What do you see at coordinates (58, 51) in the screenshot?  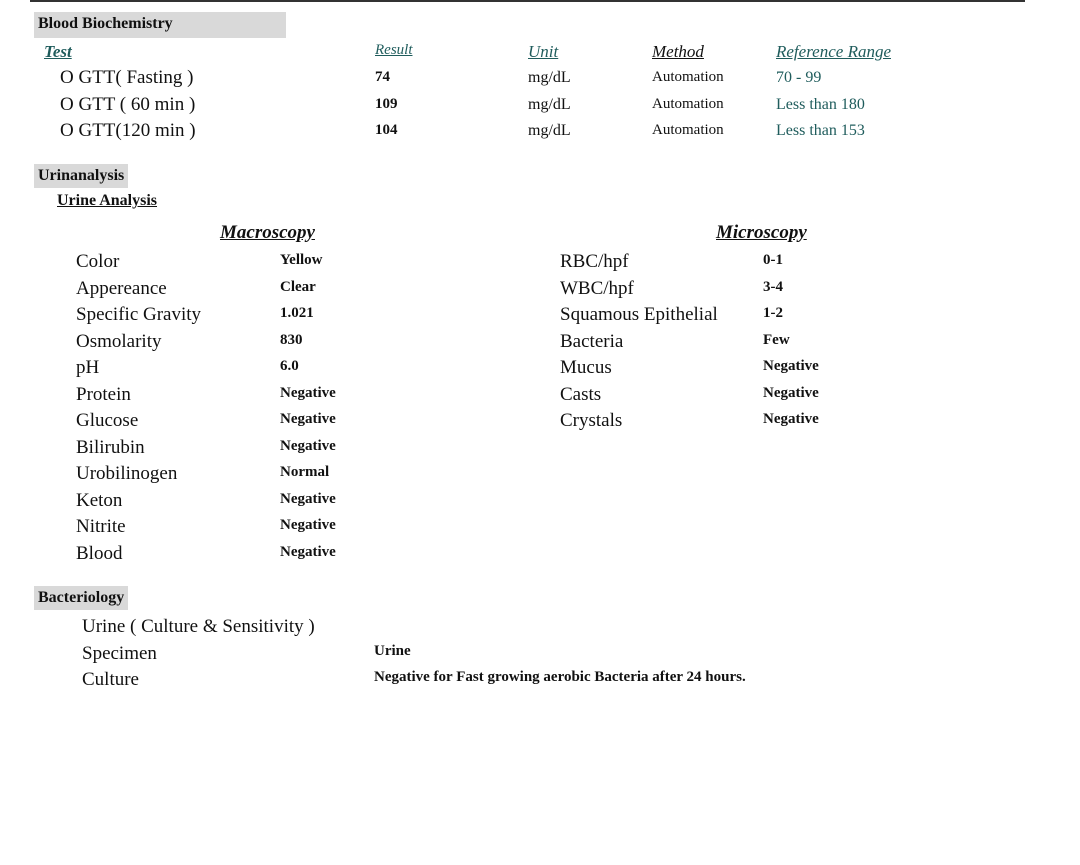 I see `header-test: Test` at bounding box center [58, 51].